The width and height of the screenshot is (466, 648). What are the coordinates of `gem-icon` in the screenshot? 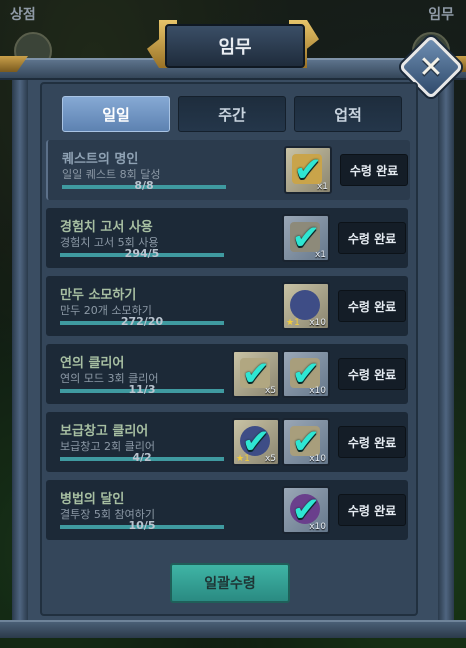 It's located at (305, 305).